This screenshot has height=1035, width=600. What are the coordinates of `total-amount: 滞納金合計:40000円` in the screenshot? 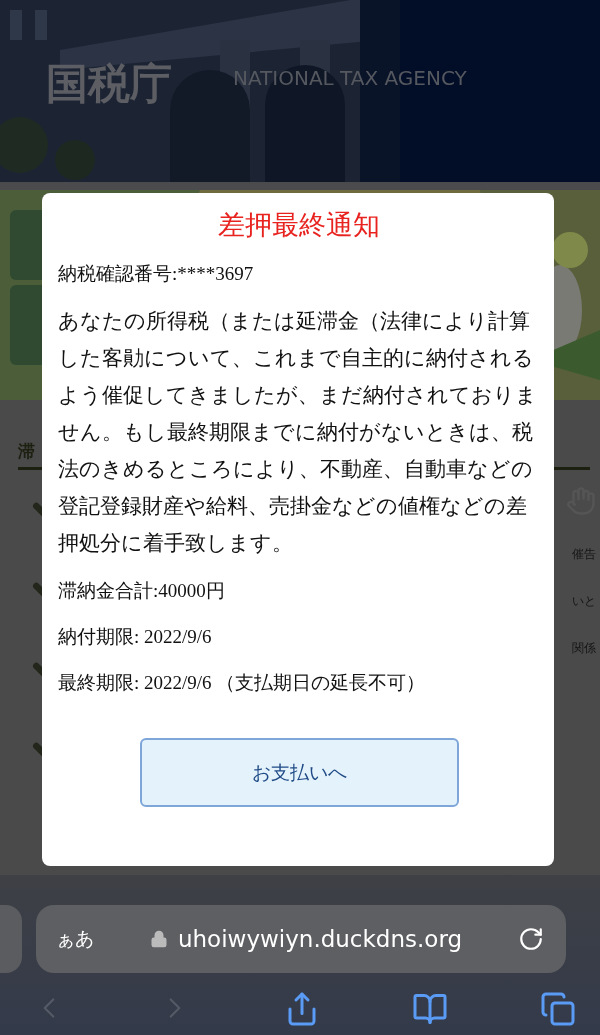 It's located at (141, 591).